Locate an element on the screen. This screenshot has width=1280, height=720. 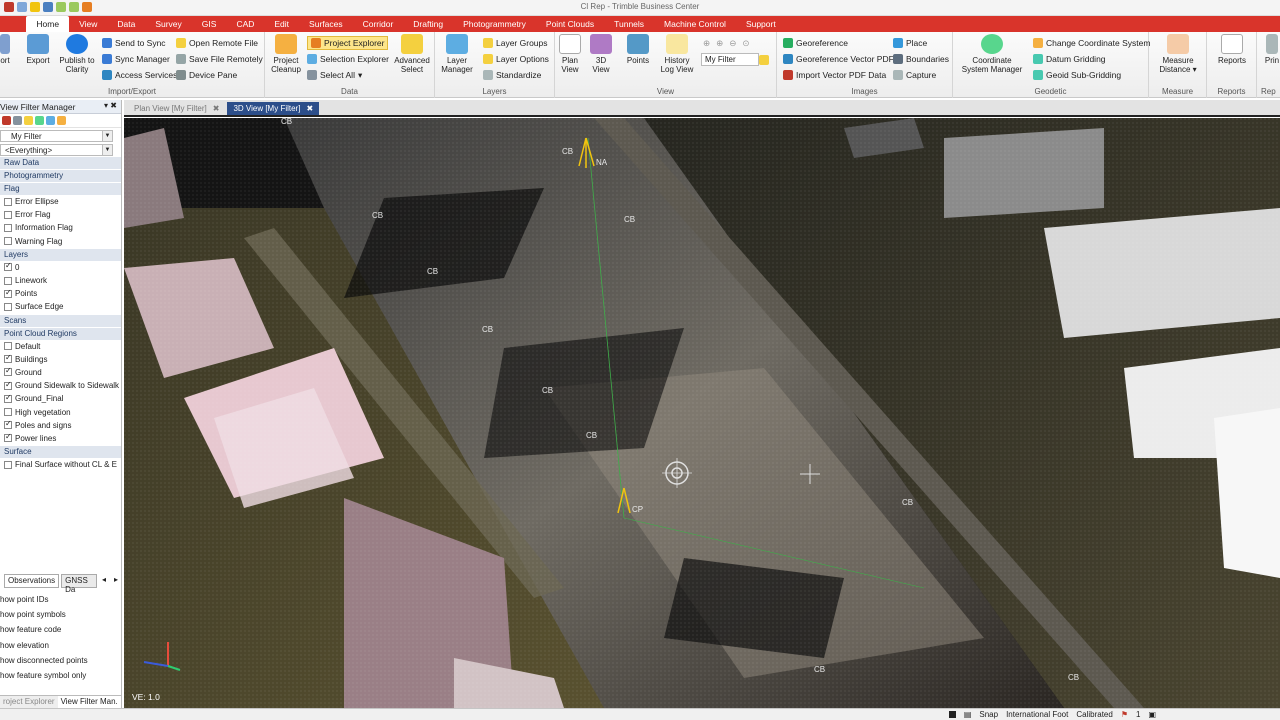
section-scans: Scans is located at coordinates (60, 320).